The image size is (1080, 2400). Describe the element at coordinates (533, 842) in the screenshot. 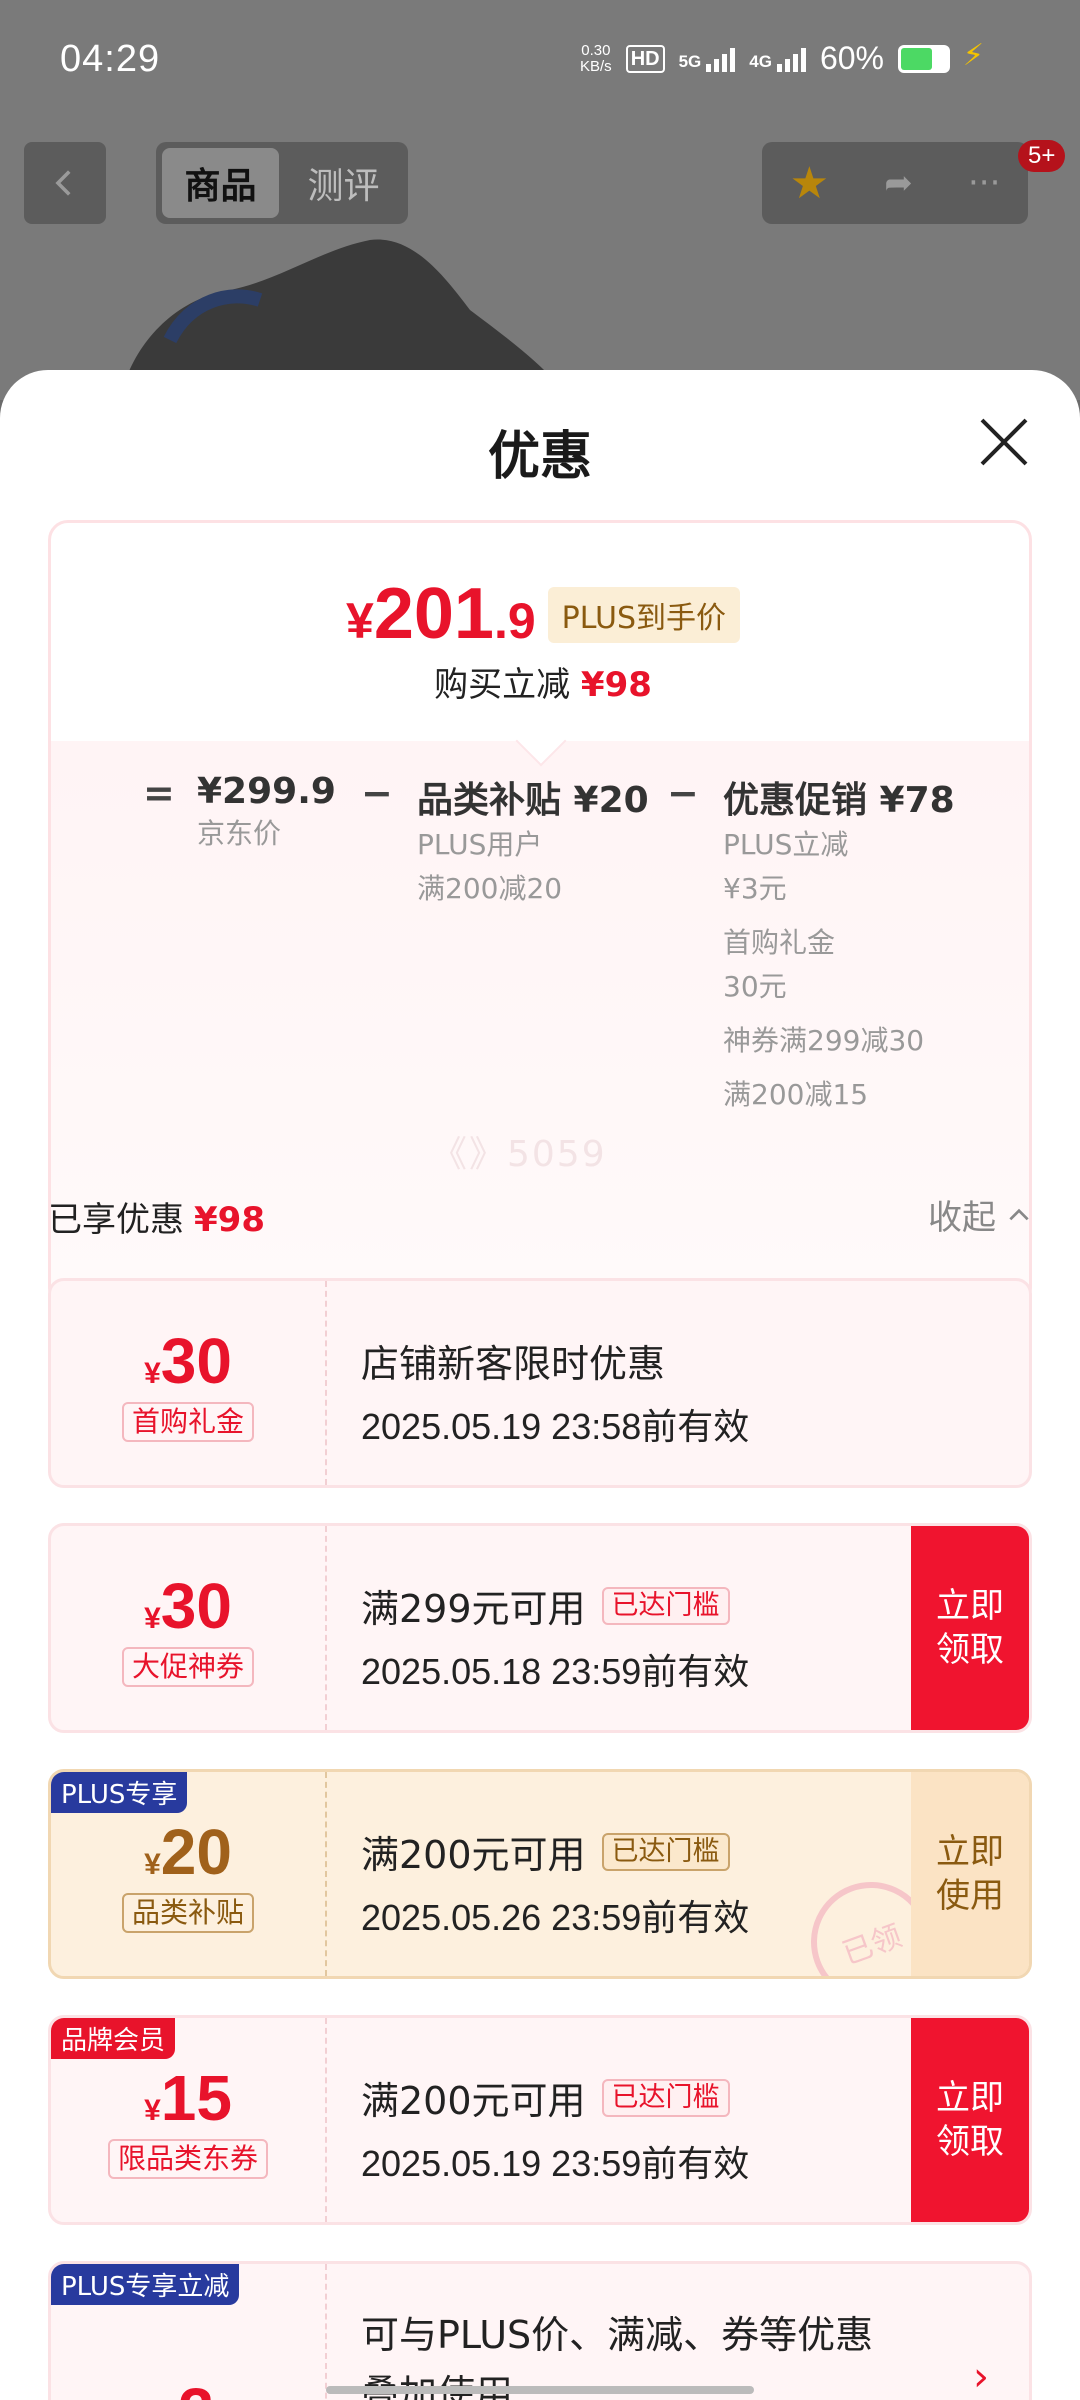

I see `category-subsidy-col: 品类补贴 ¥20 PLUS用户 满200减20` at that location.